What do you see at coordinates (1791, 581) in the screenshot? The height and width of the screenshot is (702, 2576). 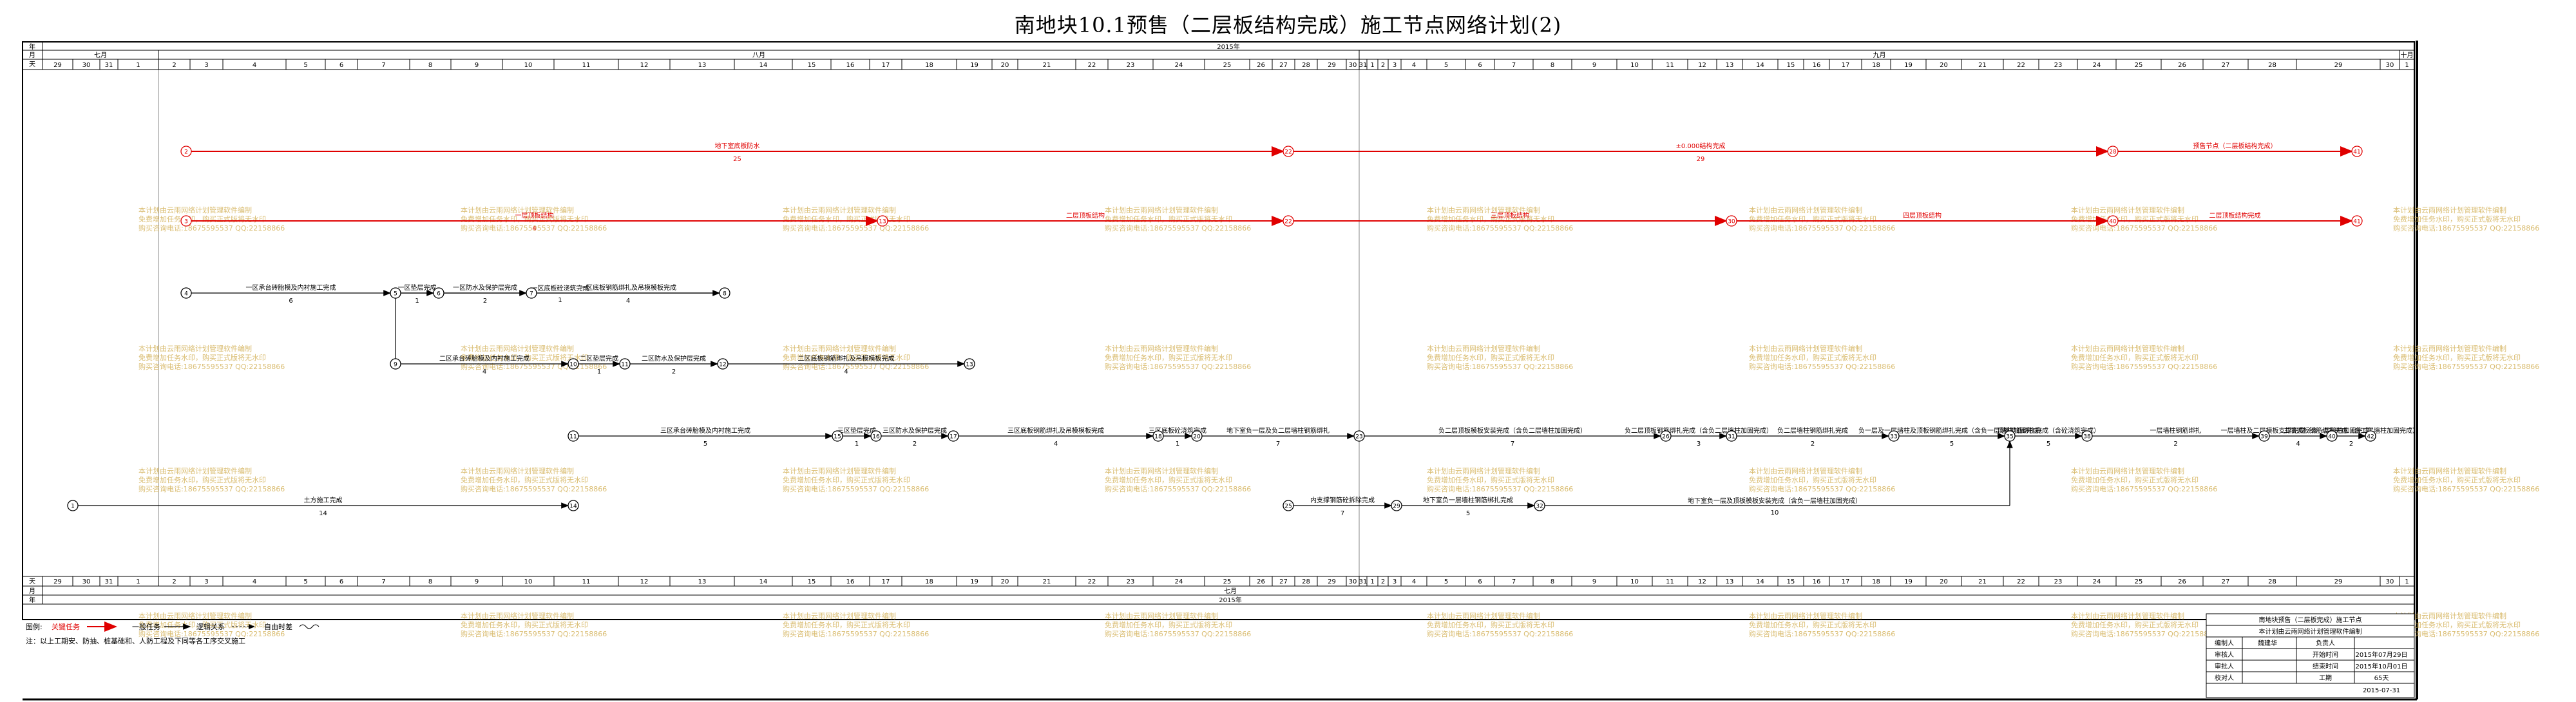 I see `footer-day-label: 15` at bounding box center [1791, 581].